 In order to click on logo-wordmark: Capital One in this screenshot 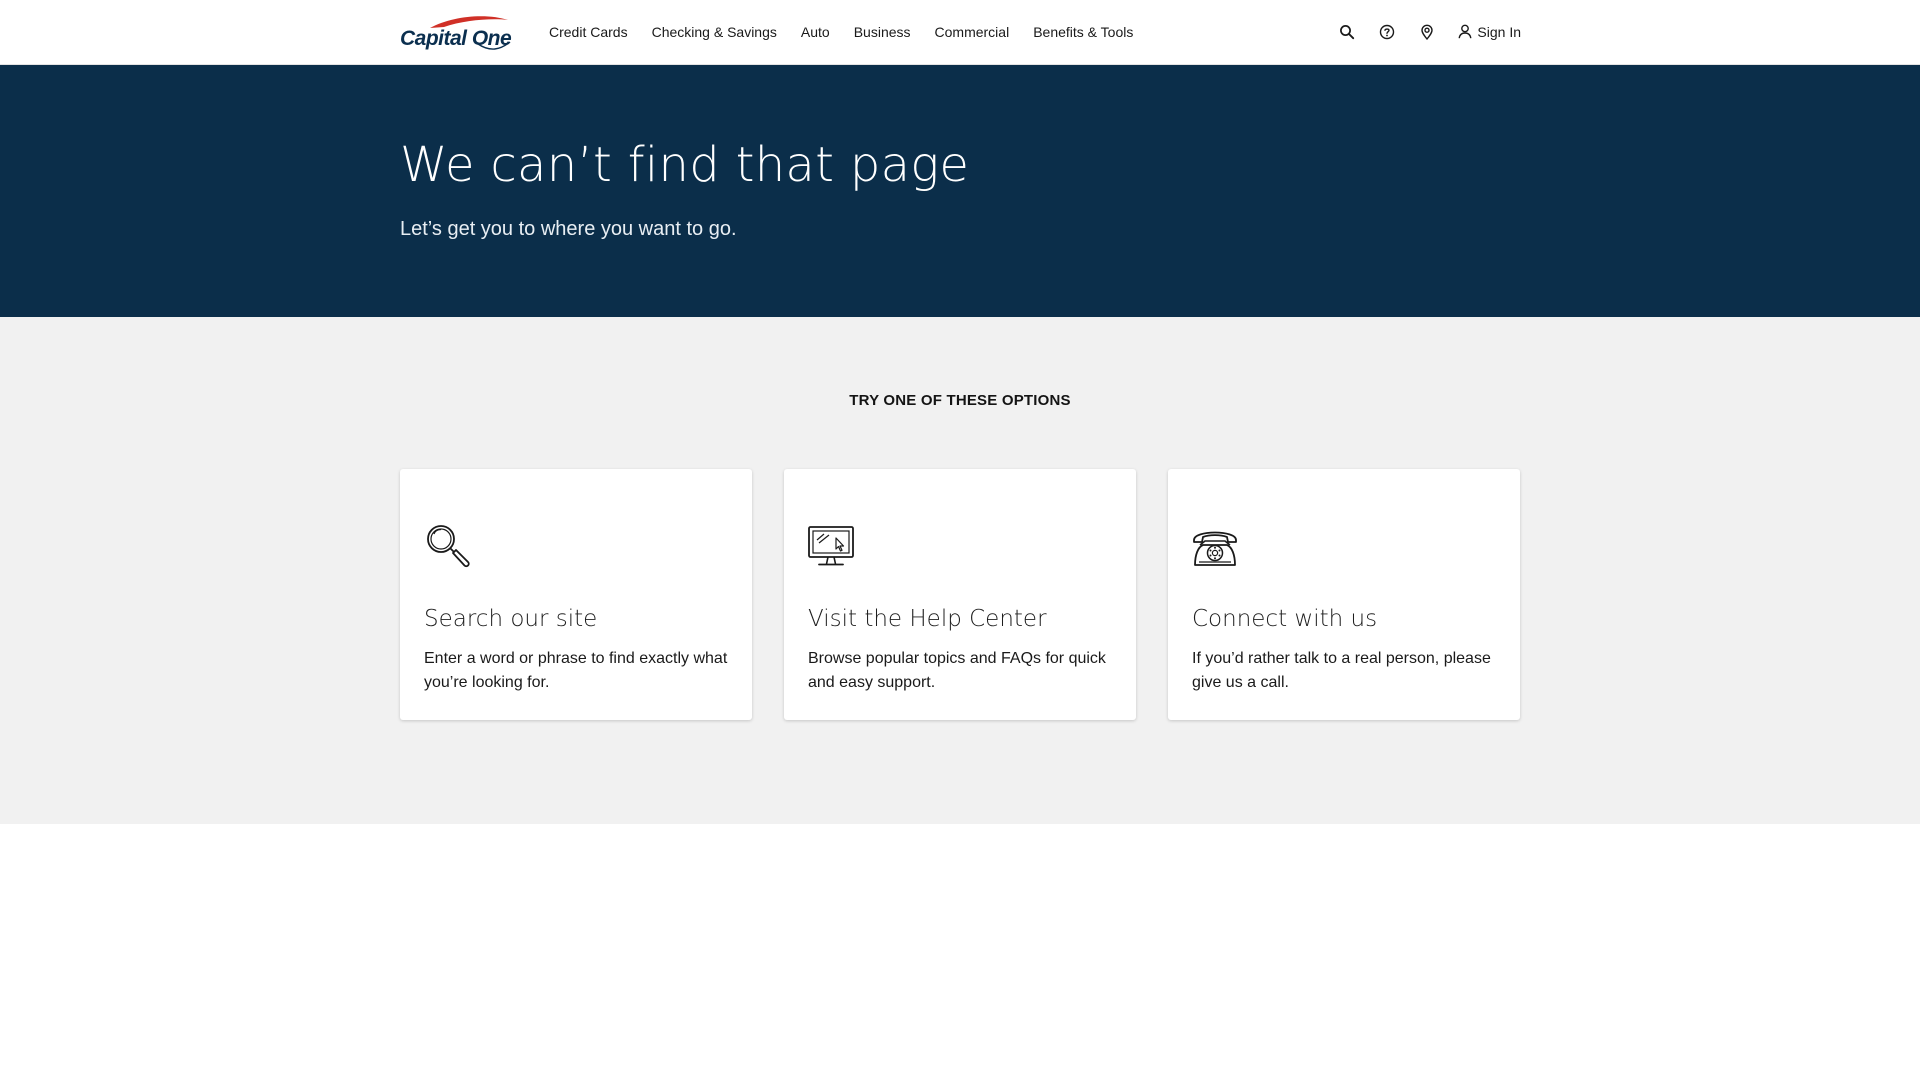, I will do `click(456, 38)`.